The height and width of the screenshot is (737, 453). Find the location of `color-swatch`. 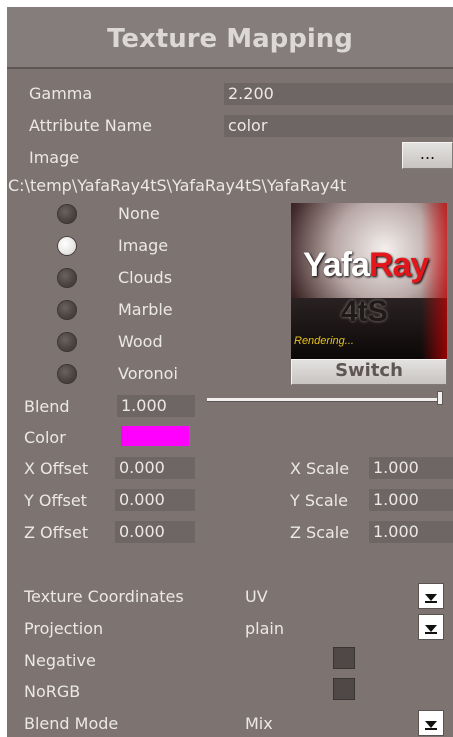

color-swatch is located at coordinates (155, 436).